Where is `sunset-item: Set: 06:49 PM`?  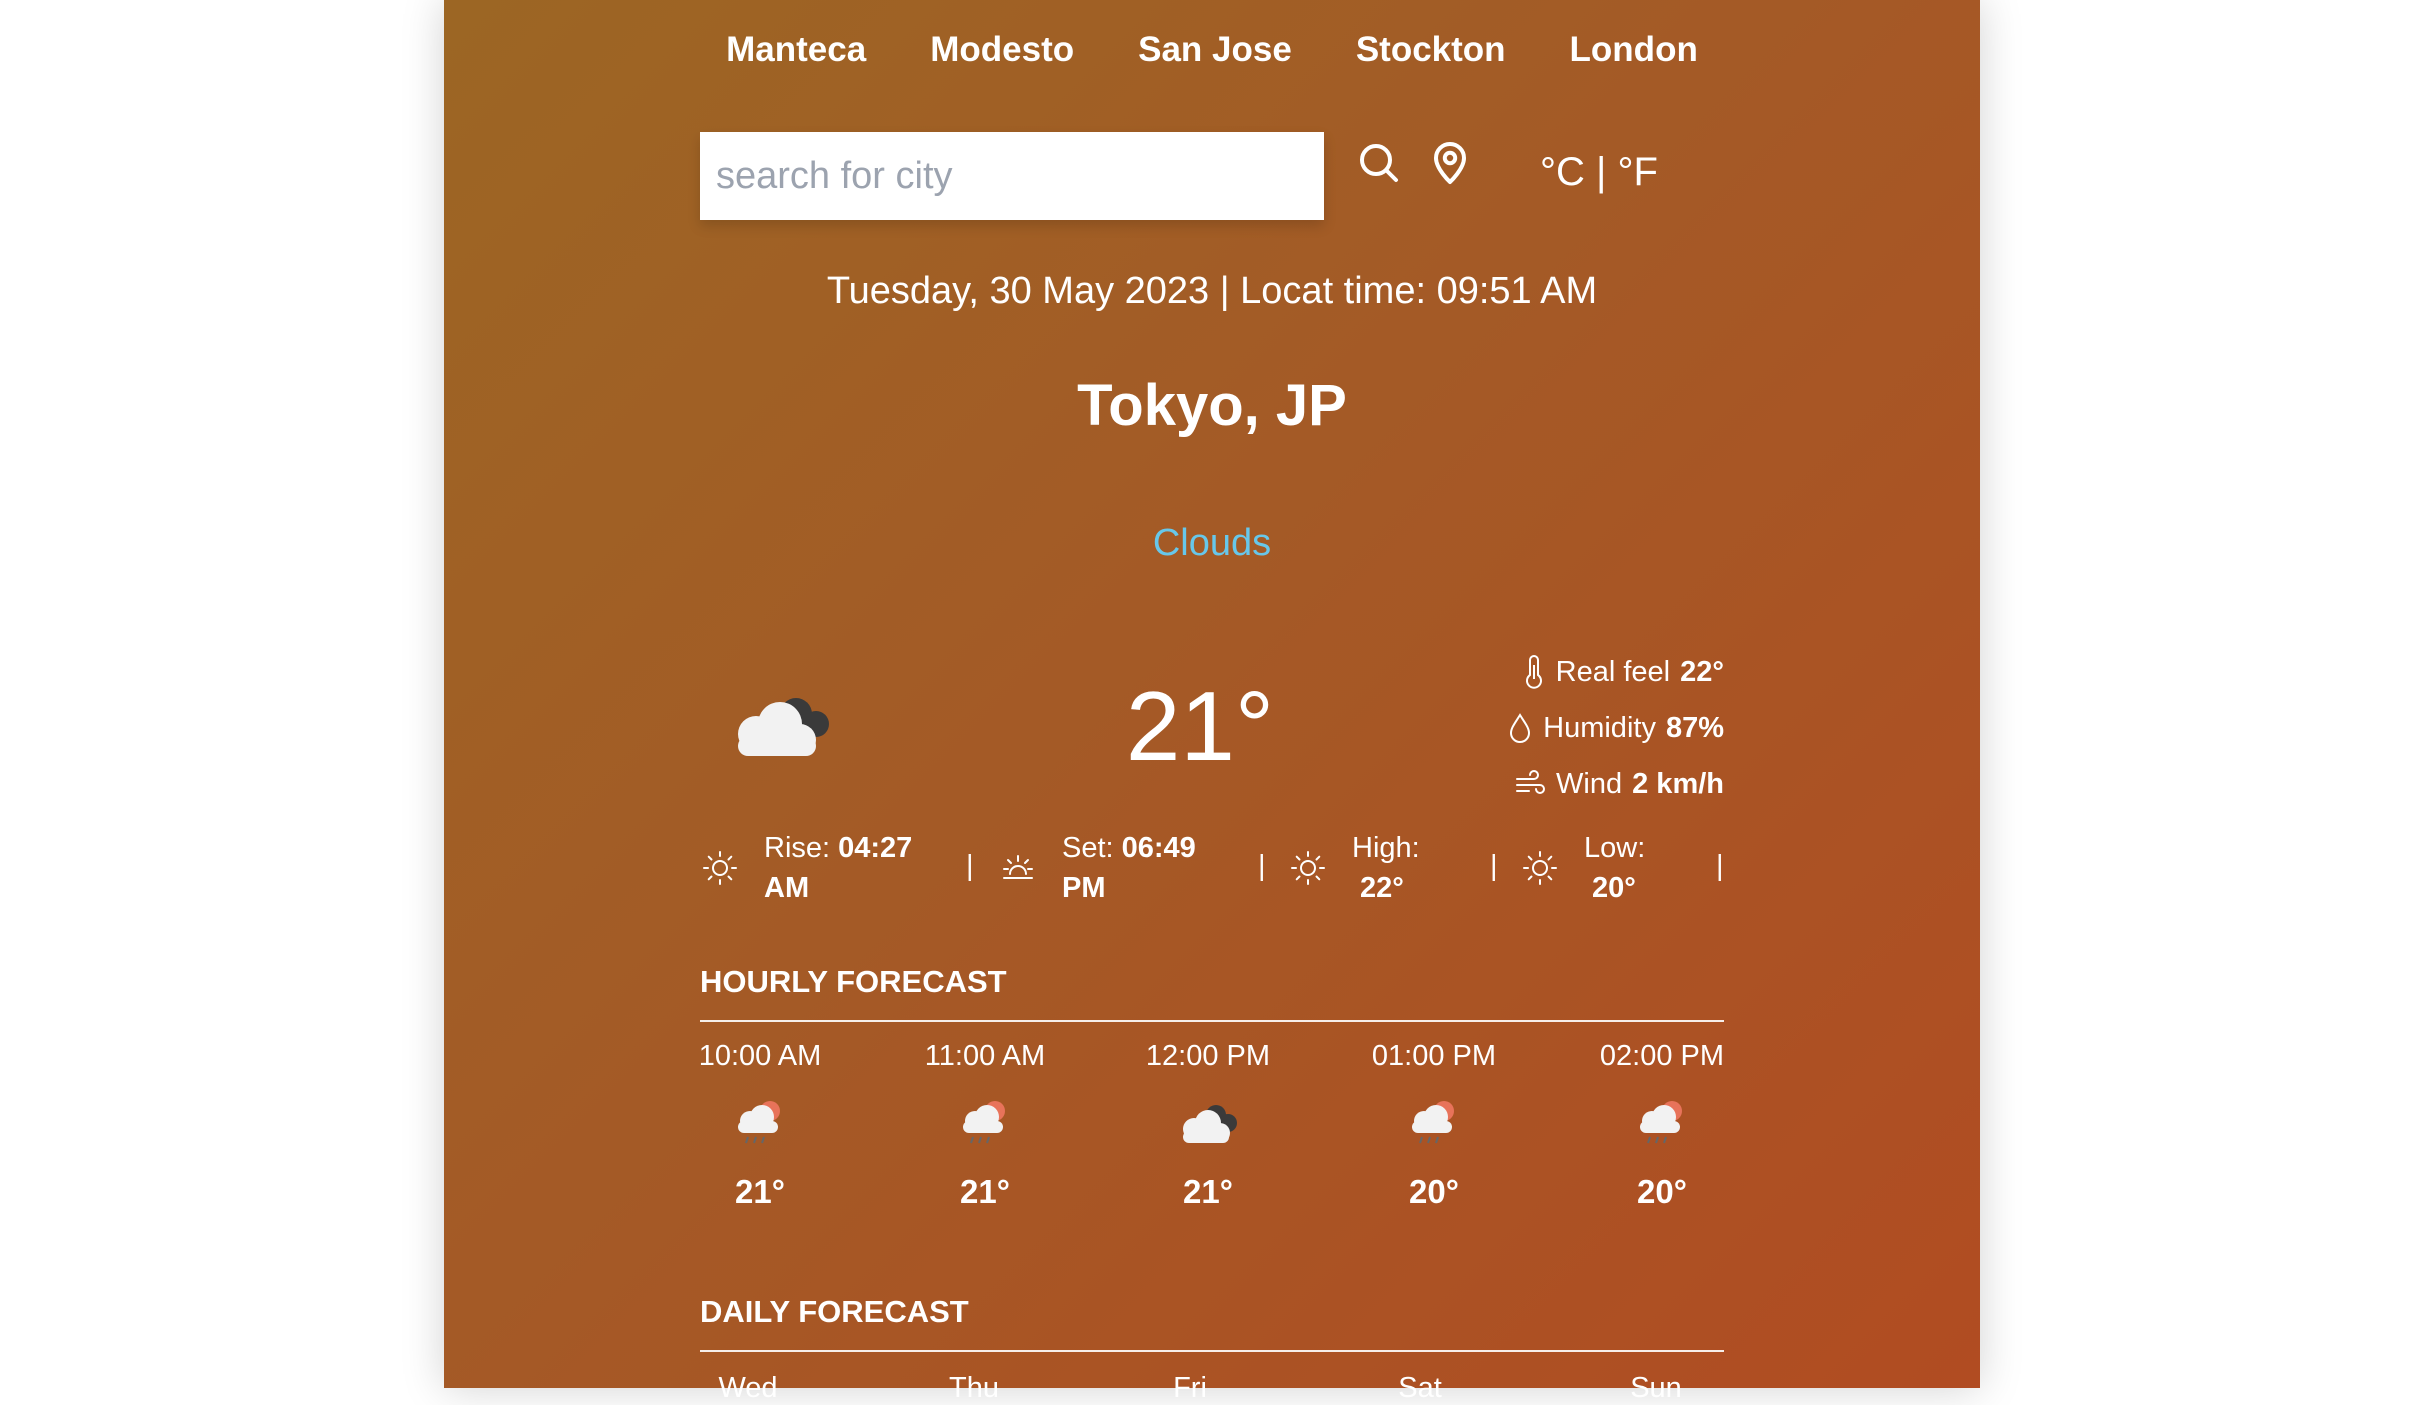 sunset-item: Set: 06:49 PM is located at coordinates (1098, 868).